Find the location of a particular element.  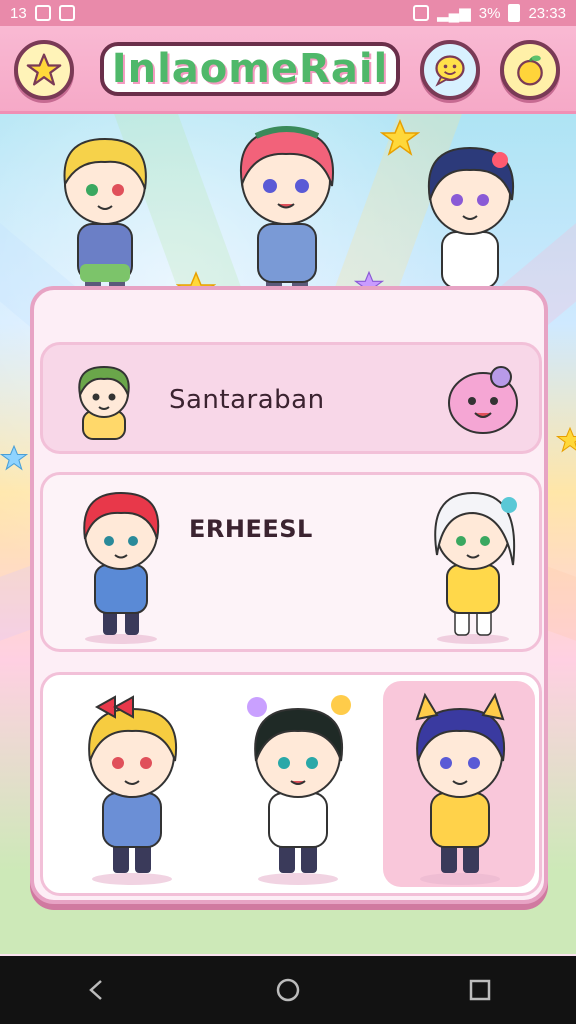

battery-text: 3% is located at coordinates (489, 13).